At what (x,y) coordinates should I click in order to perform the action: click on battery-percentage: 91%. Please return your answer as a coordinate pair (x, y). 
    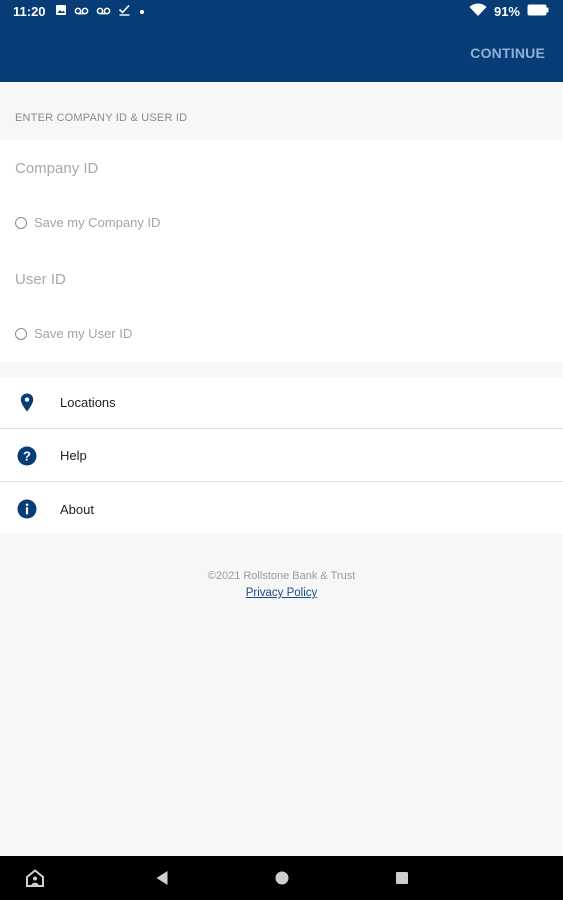
    Looking at the image, I should click on (506, 11).